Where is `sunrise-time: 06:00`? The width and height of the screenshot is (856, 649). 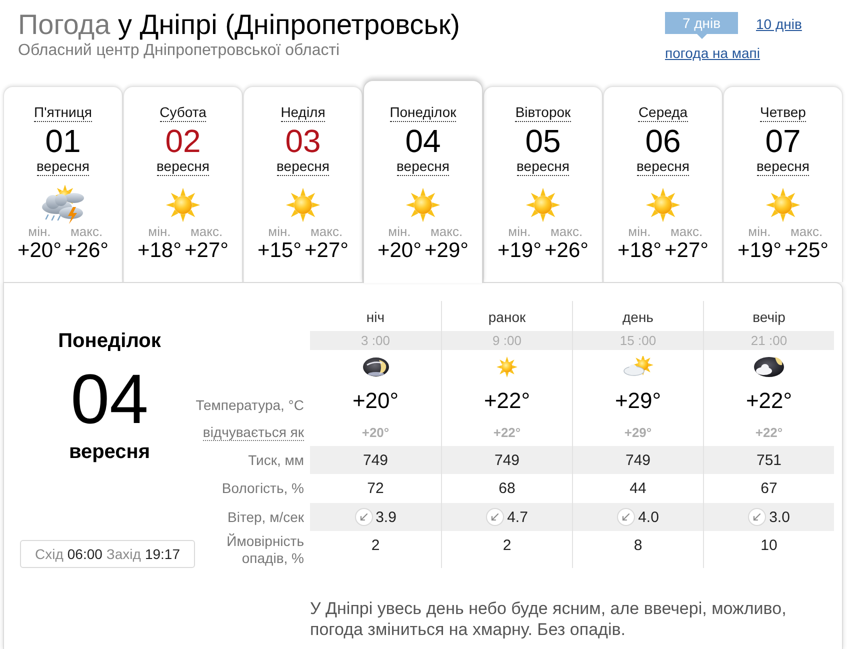 sunrise-time: 06:00 is located at coordinates (84, 554).